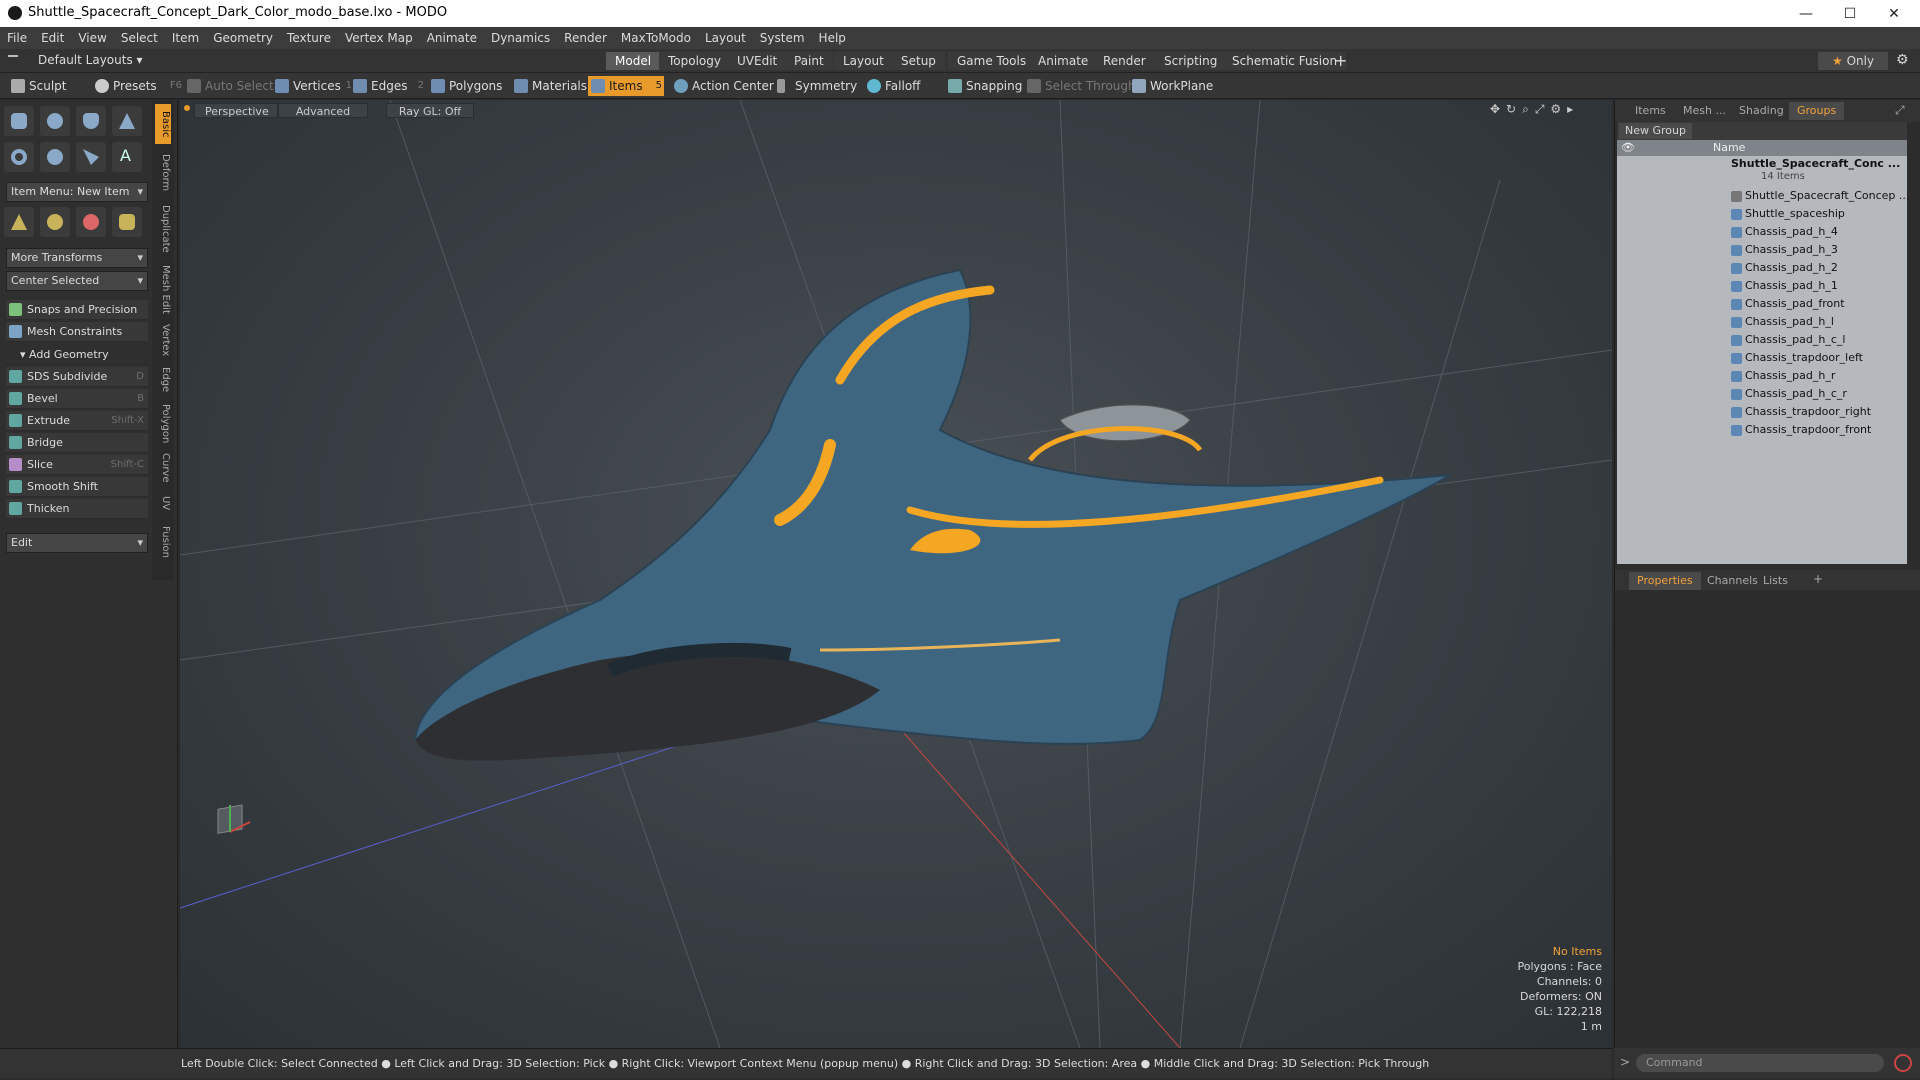  Describe the element at coordinates (1902, 60) in the screenshot. I see `settings-gear-icon: ⚙` at that location.